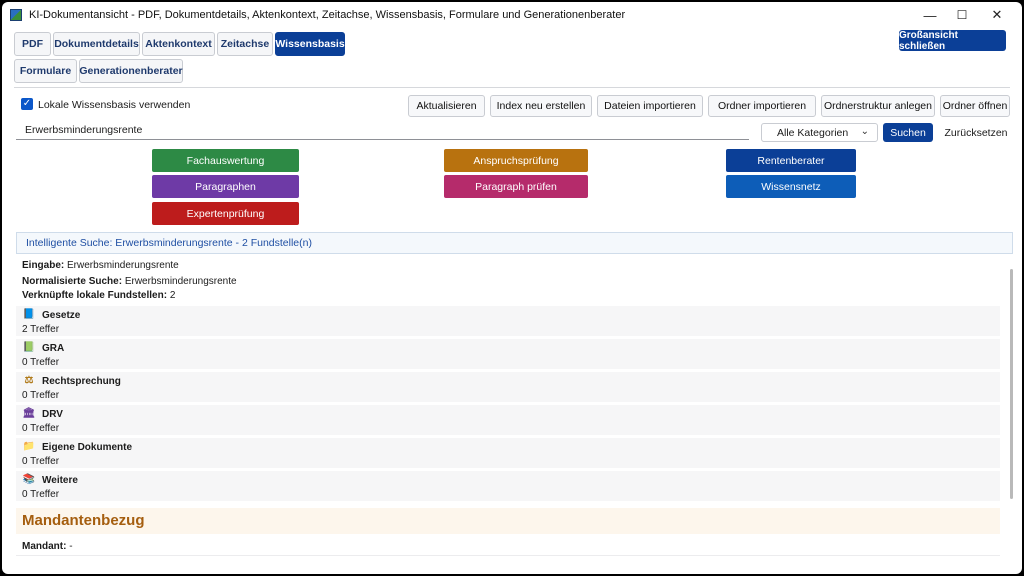 Image resolution: width=1024 pixels, height=576 pixels. I want to click on search-input: Erwerbsminderungsrente, so click(83, 130).